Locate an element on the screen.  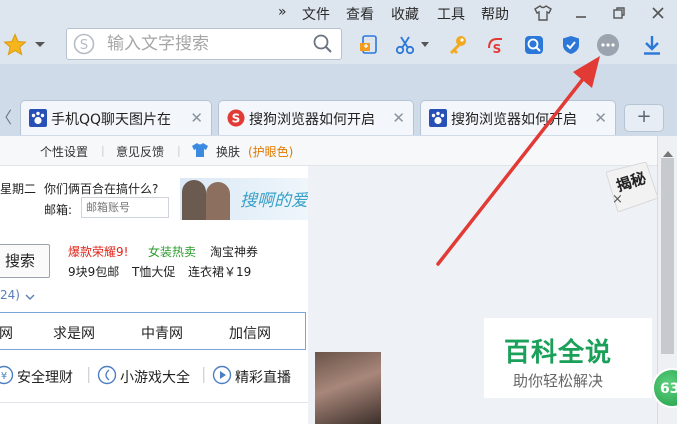
promo-hot-link: 爆款荣耀9! is located at coordinates (98, 251).